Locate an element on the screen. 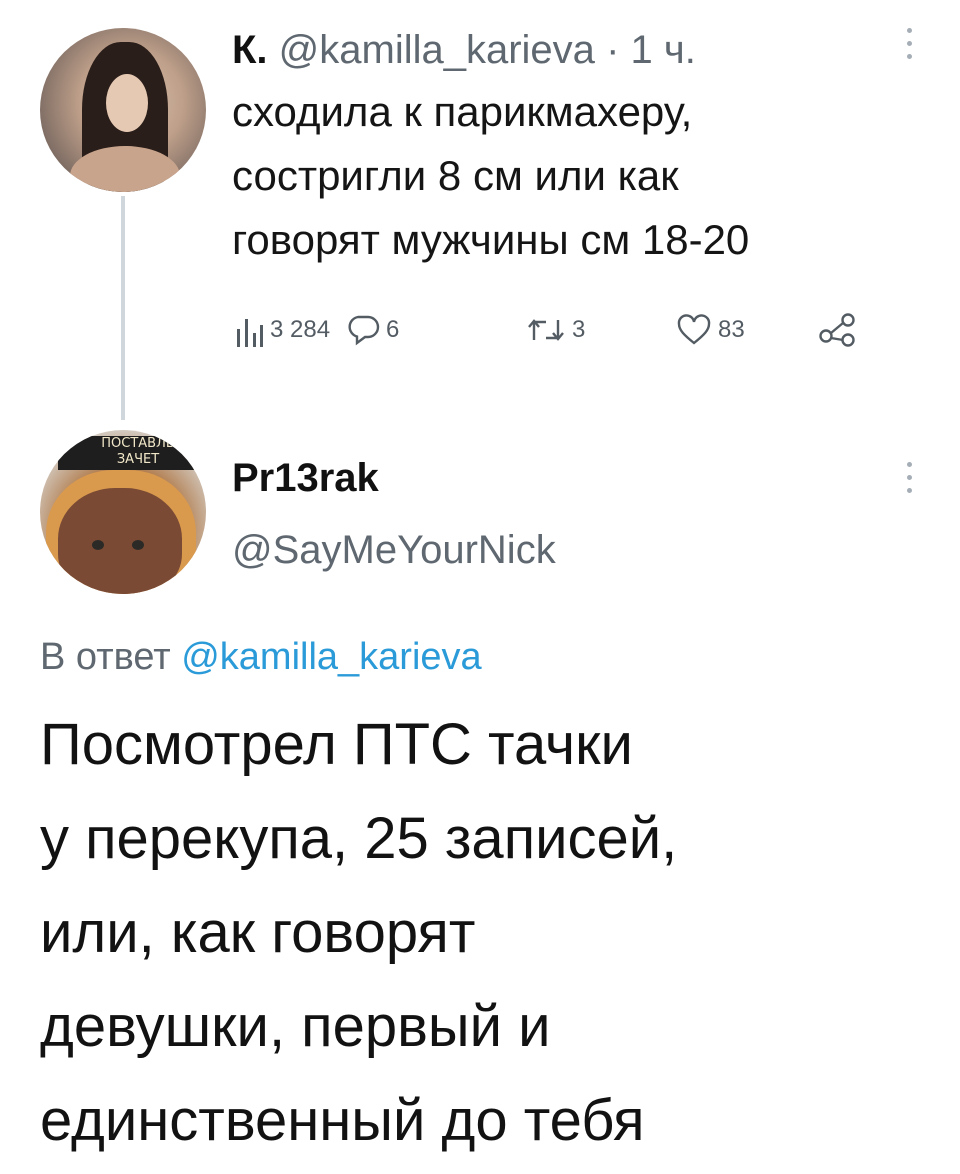 Image resolution: width=960 pixels, height=1174 pixels. author-handle: @SayMeYourNick is located at coordinates (394, 550).